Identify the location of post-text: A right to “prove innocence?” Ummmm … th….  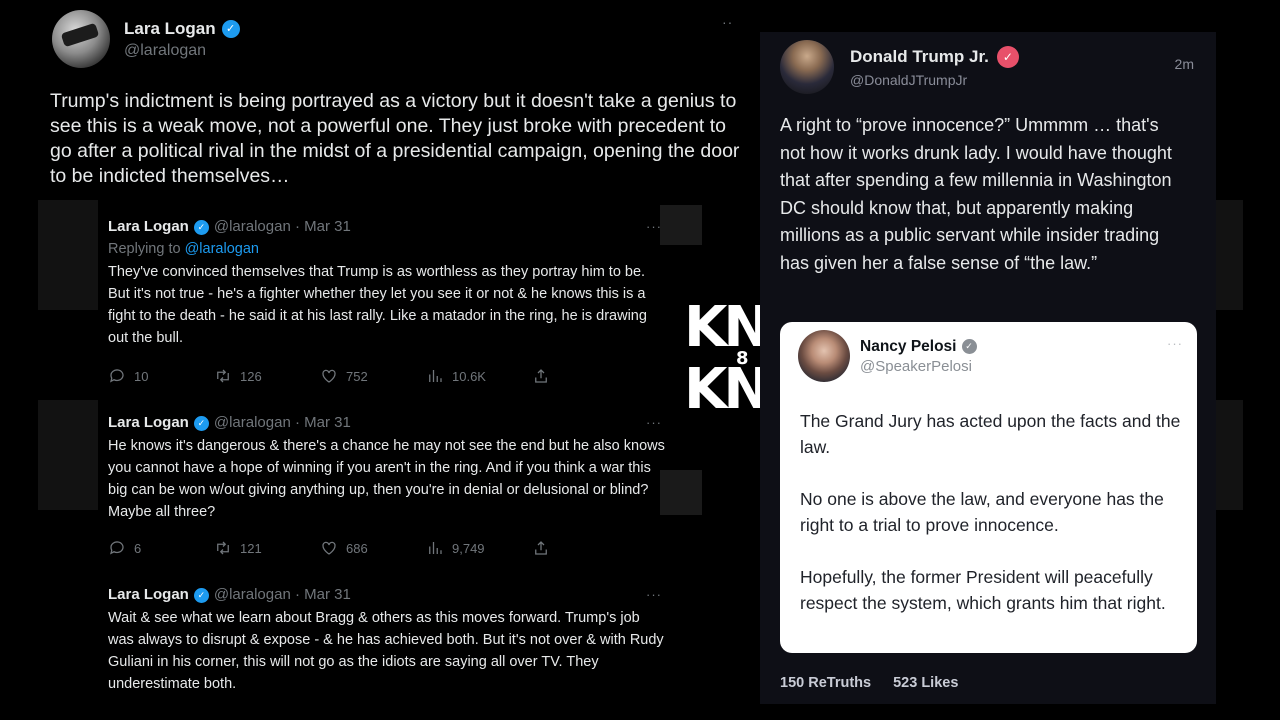
(976, 194).